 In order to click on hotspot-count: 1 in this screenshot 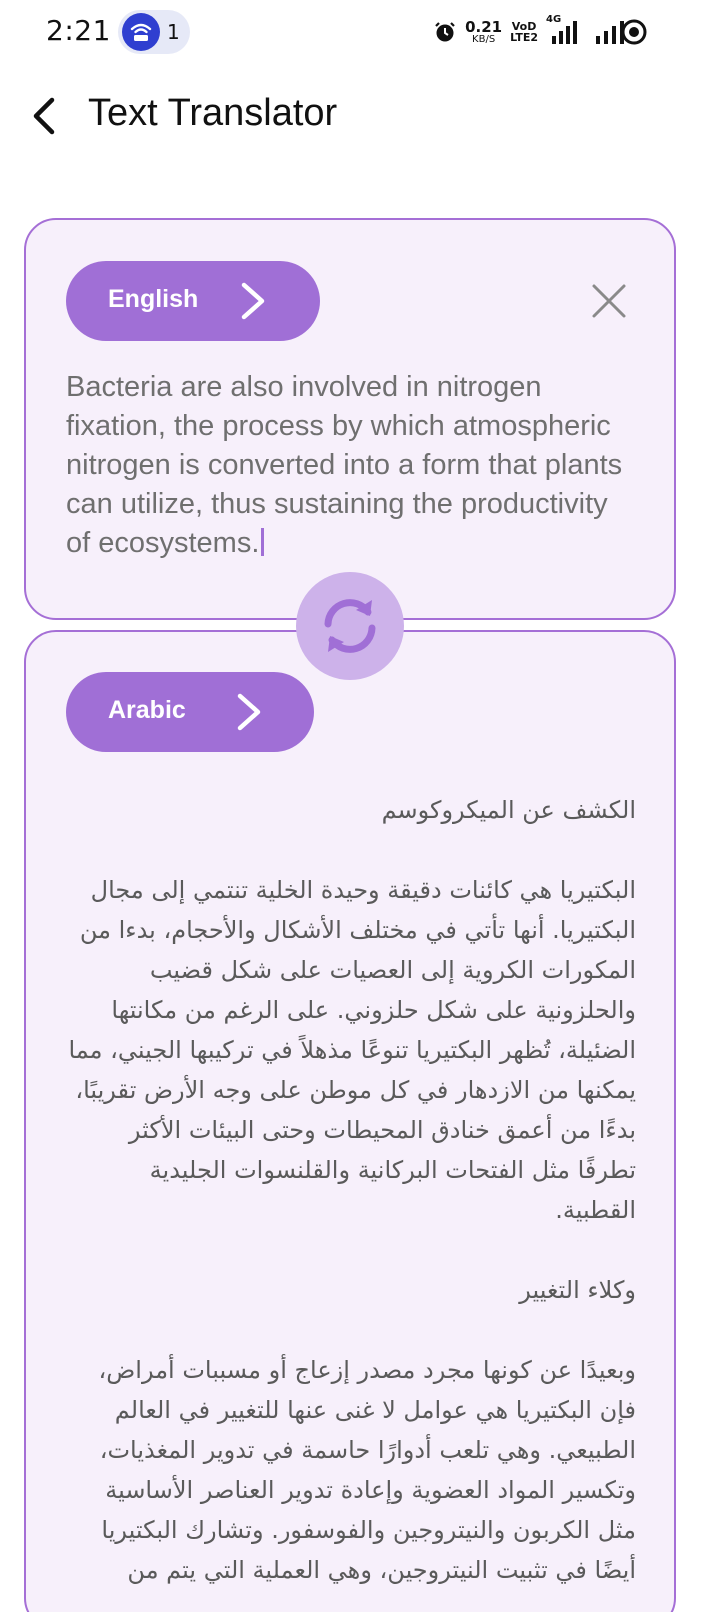, I will do `click(173, 32)`.